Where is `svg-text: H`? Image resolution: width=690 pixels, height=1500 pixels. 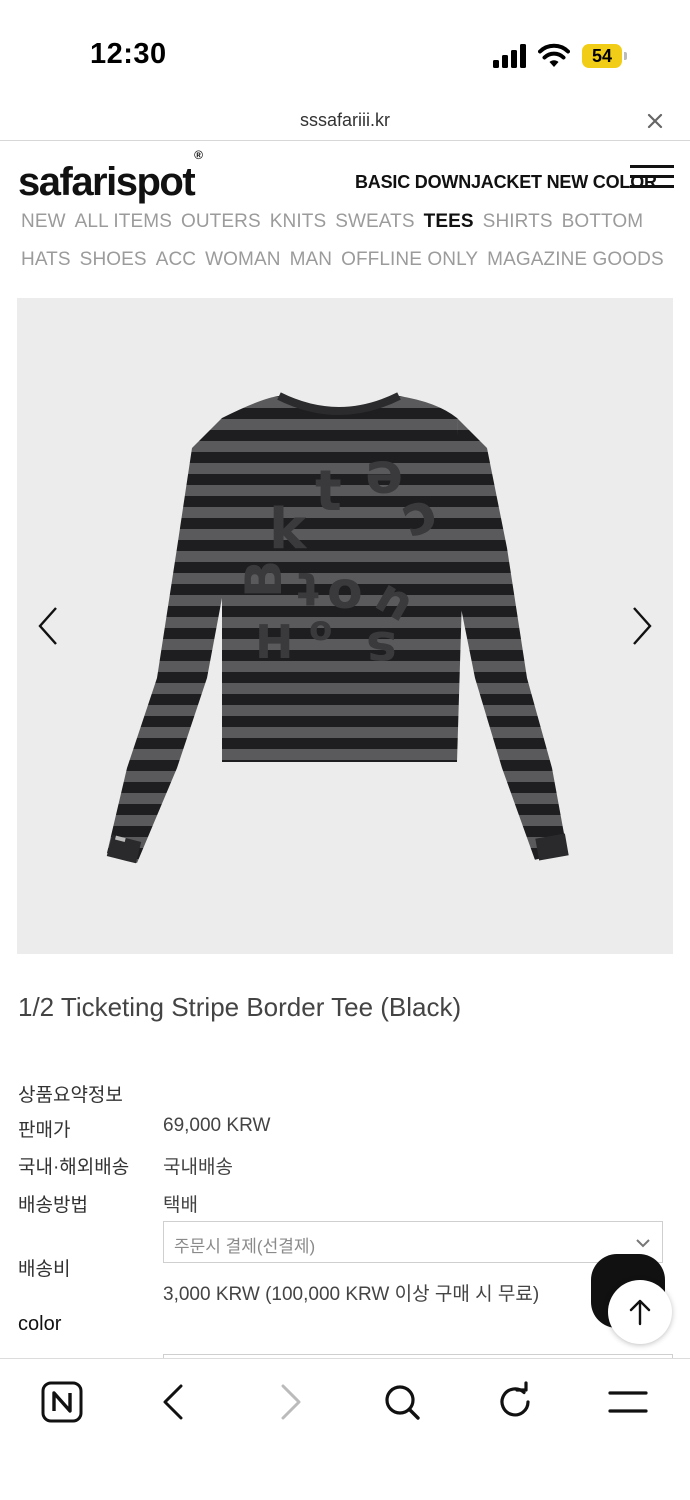
svg-text: H is located at coordinates (274, 642).